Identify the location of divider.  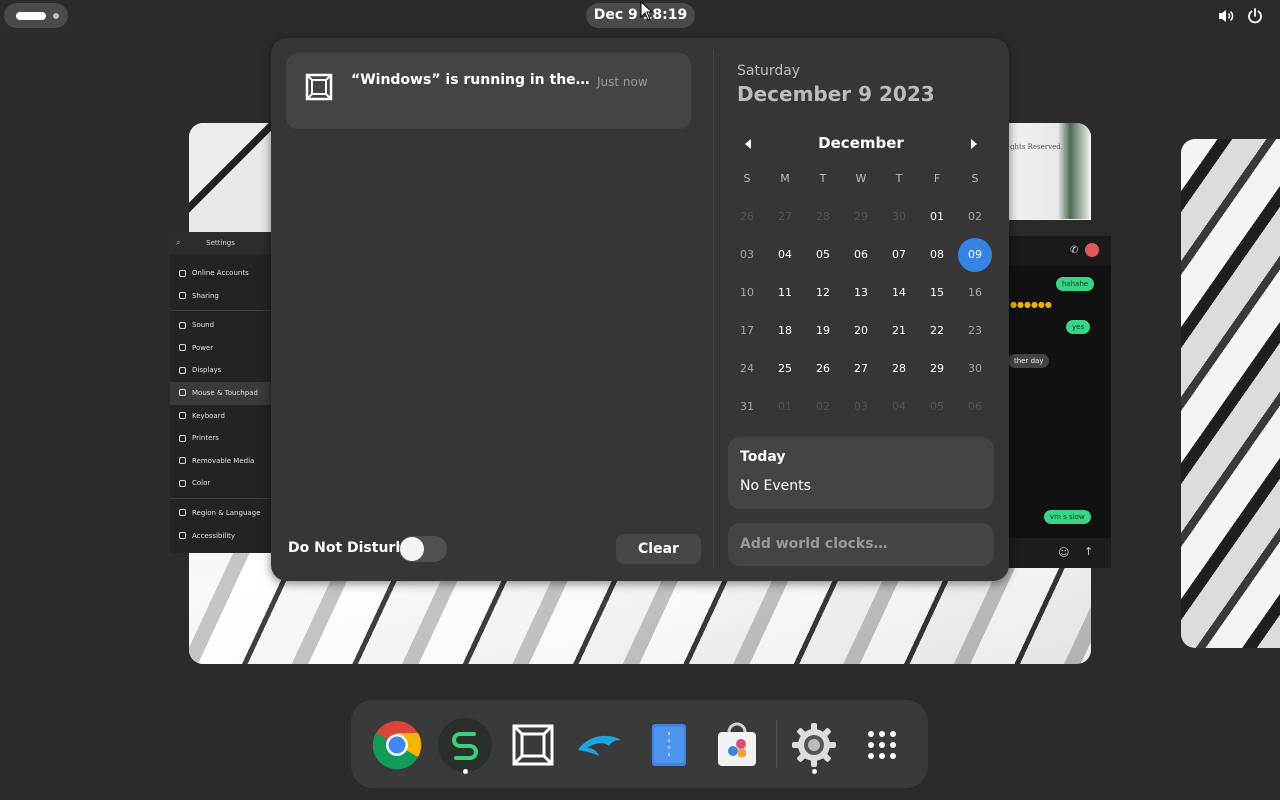
(713, 309).